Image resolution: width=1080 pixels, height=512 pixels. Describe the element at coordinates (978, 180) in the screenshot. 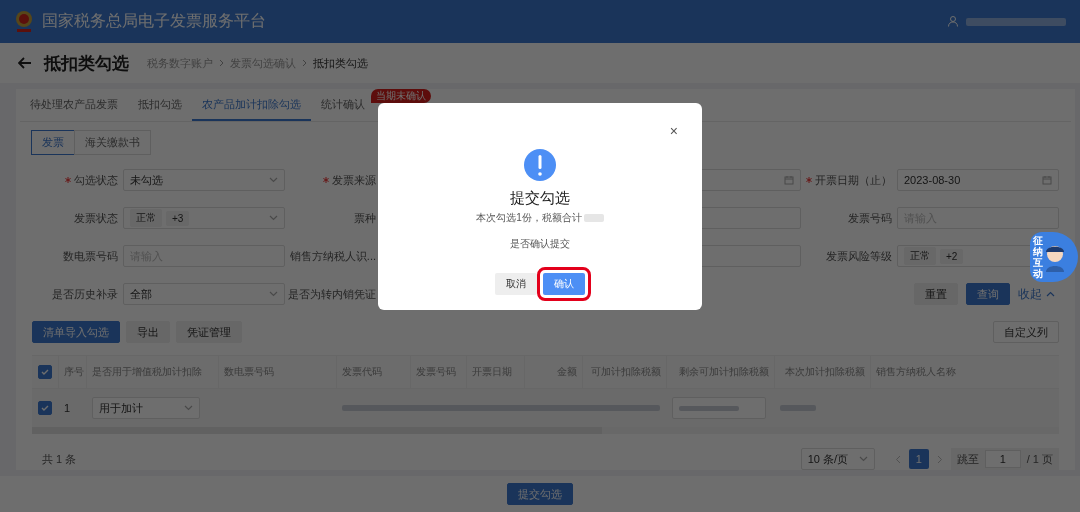

I see `date-field: 2023-08-30` at that location.